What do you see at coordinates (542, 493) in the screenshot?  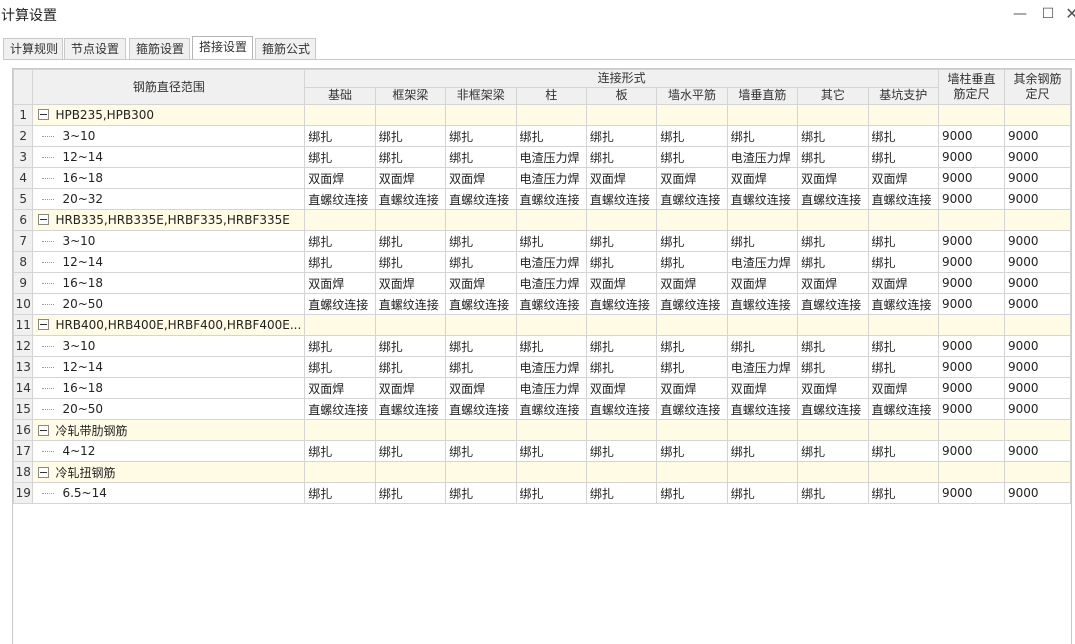 I see `table-row: 19 6.5~14 绑扎 绑扎 绑扎 绑扎 绑扎 绑扎 绑扎 绑扎 绑扎 9000 9000` at bounding box center [542, 493].